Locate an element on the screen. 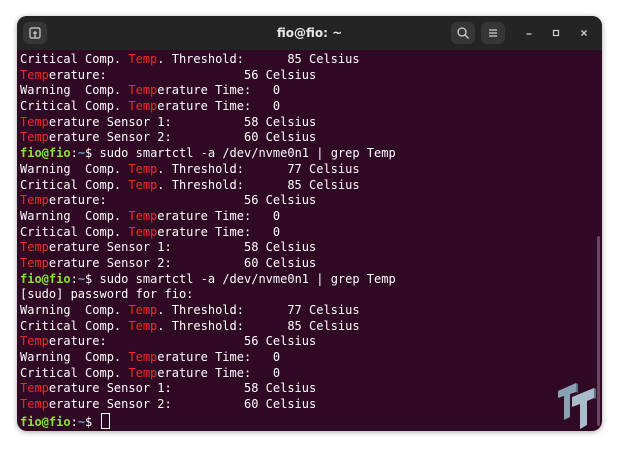  window-title: fio@fio: ~ is located at coordinates (309, 33).